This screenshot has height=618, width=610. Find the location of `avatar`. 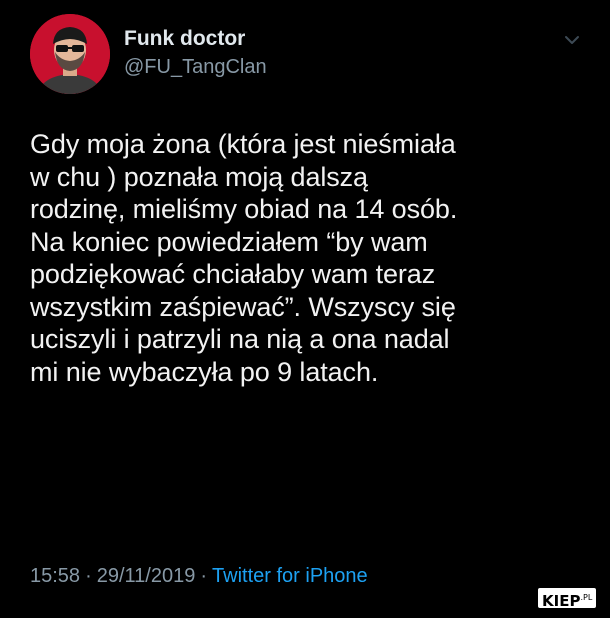

avatar is located at coordinates (70, 54).